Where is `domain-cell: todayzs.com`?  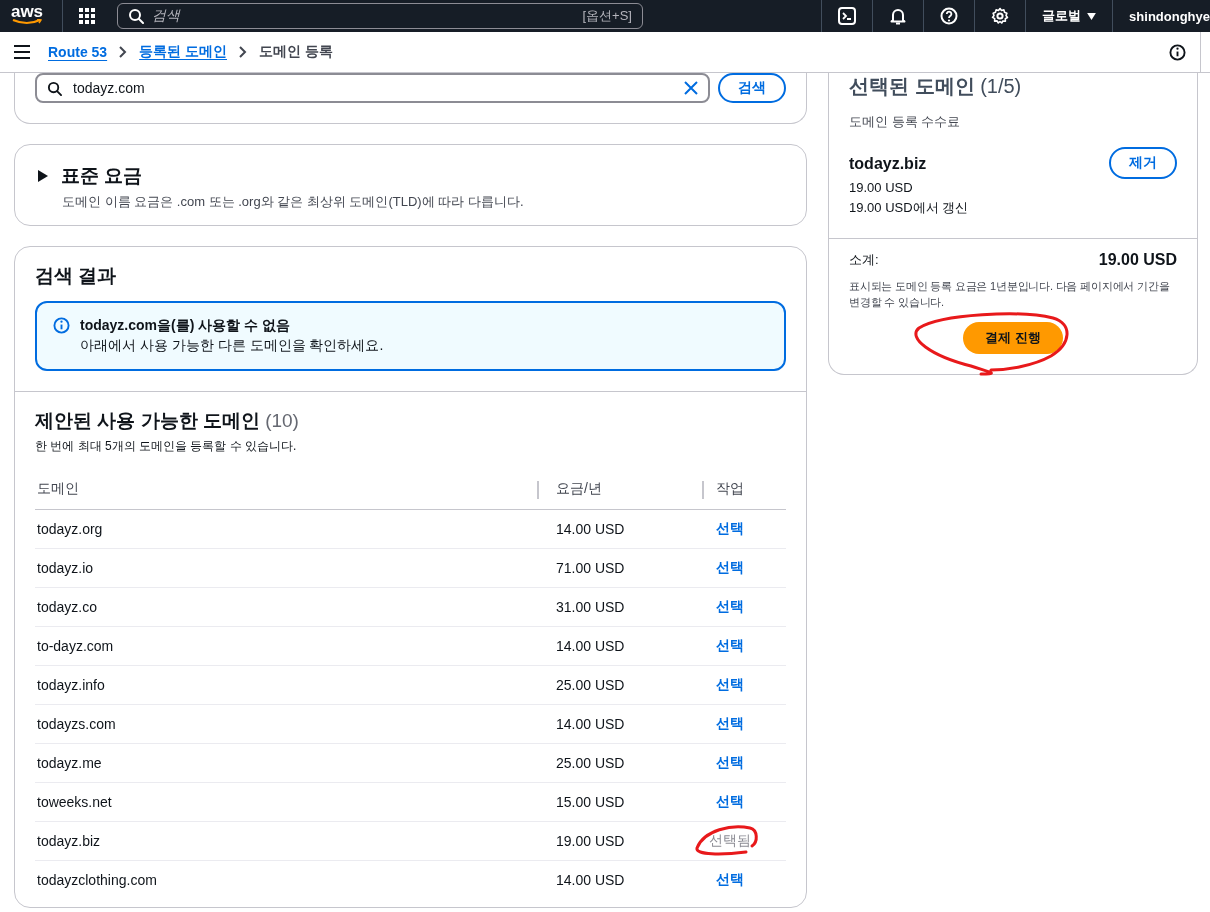 domain-cell: todayzs.com is located at coordinates (286, 724).